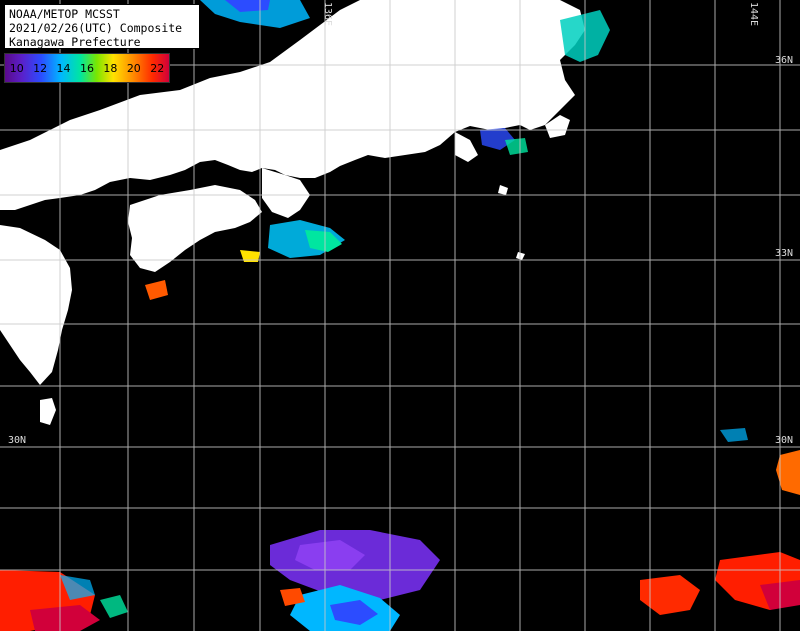 The image size is (800, 631). I want to click on lon-label-136: 136E, so click(327, 14).